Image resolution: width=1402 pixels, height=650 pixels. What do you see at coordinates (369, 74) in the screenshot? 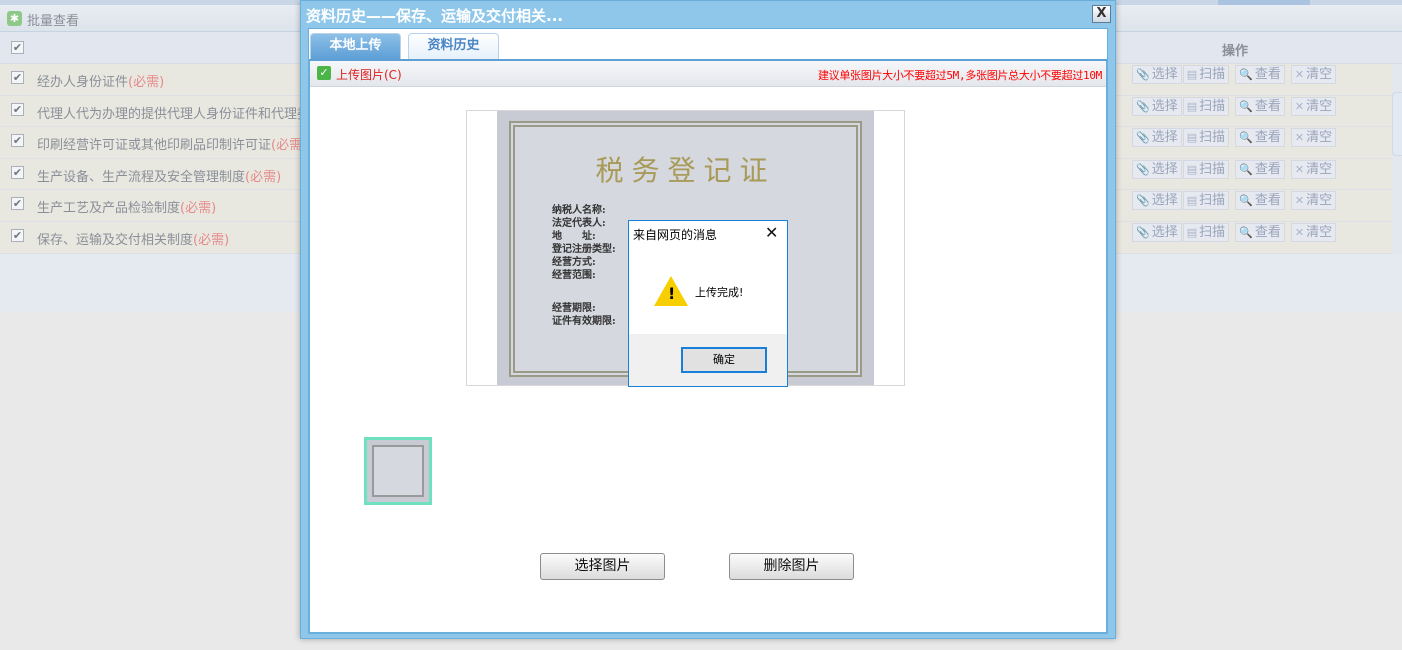
I see `upload-image-link: 上传图片(C)` at bounding box center [369, 74].